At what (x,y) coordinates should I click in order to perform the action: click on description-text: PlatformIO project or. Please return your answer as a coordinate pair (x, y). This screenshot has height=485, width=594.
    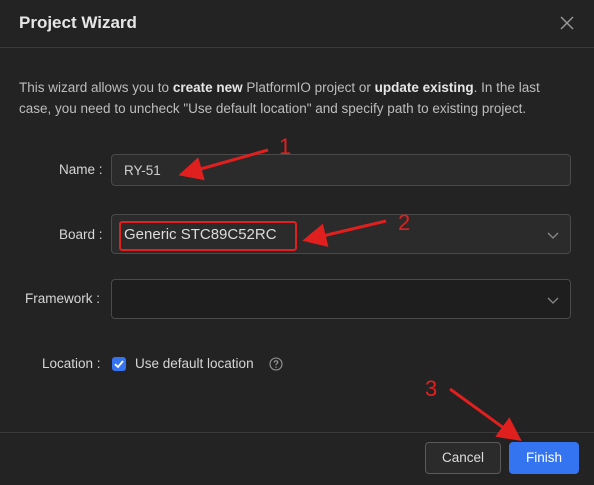
    Looking at the image, I should click on (308, 87).